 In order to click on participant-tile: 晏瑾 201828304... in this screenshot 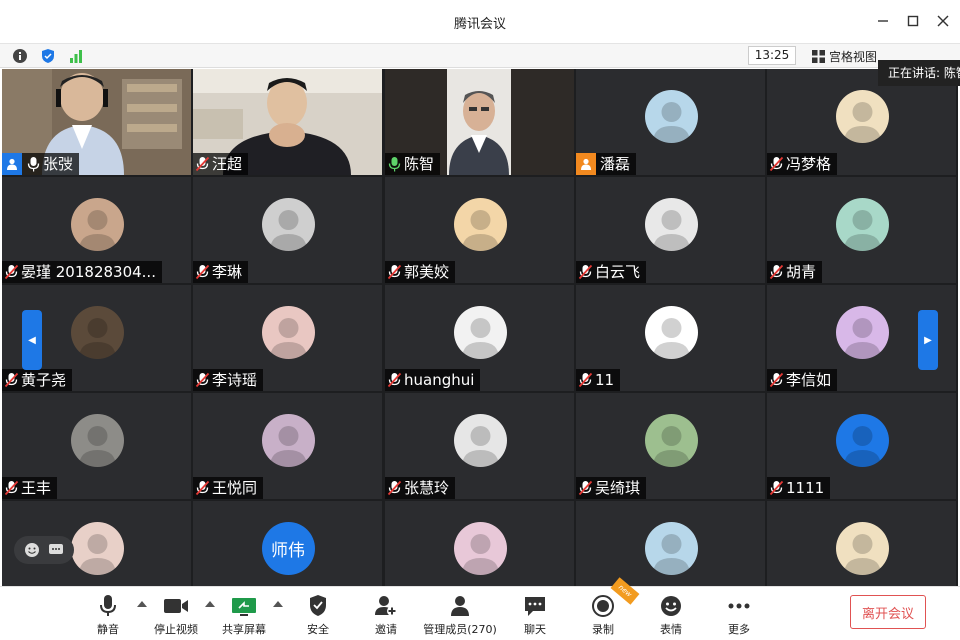, I will do `click(96, 230)`.